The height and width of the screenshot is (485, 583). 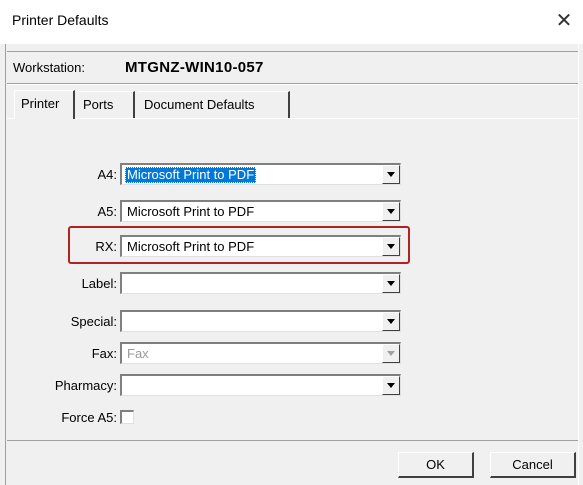 I want to click on tab-document-defaults: Document Defaults, so click(x=214, y=104).